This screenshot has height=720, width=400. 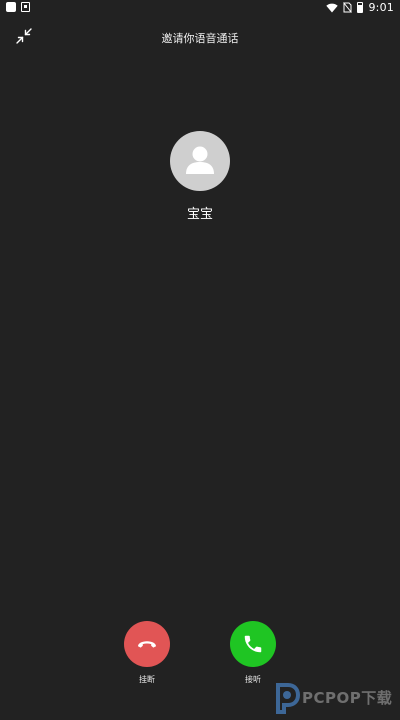 What do you see at coordinates (348, 7) in the screenshot?
I see `no-sim-icon` at bounding box center [348, 7].